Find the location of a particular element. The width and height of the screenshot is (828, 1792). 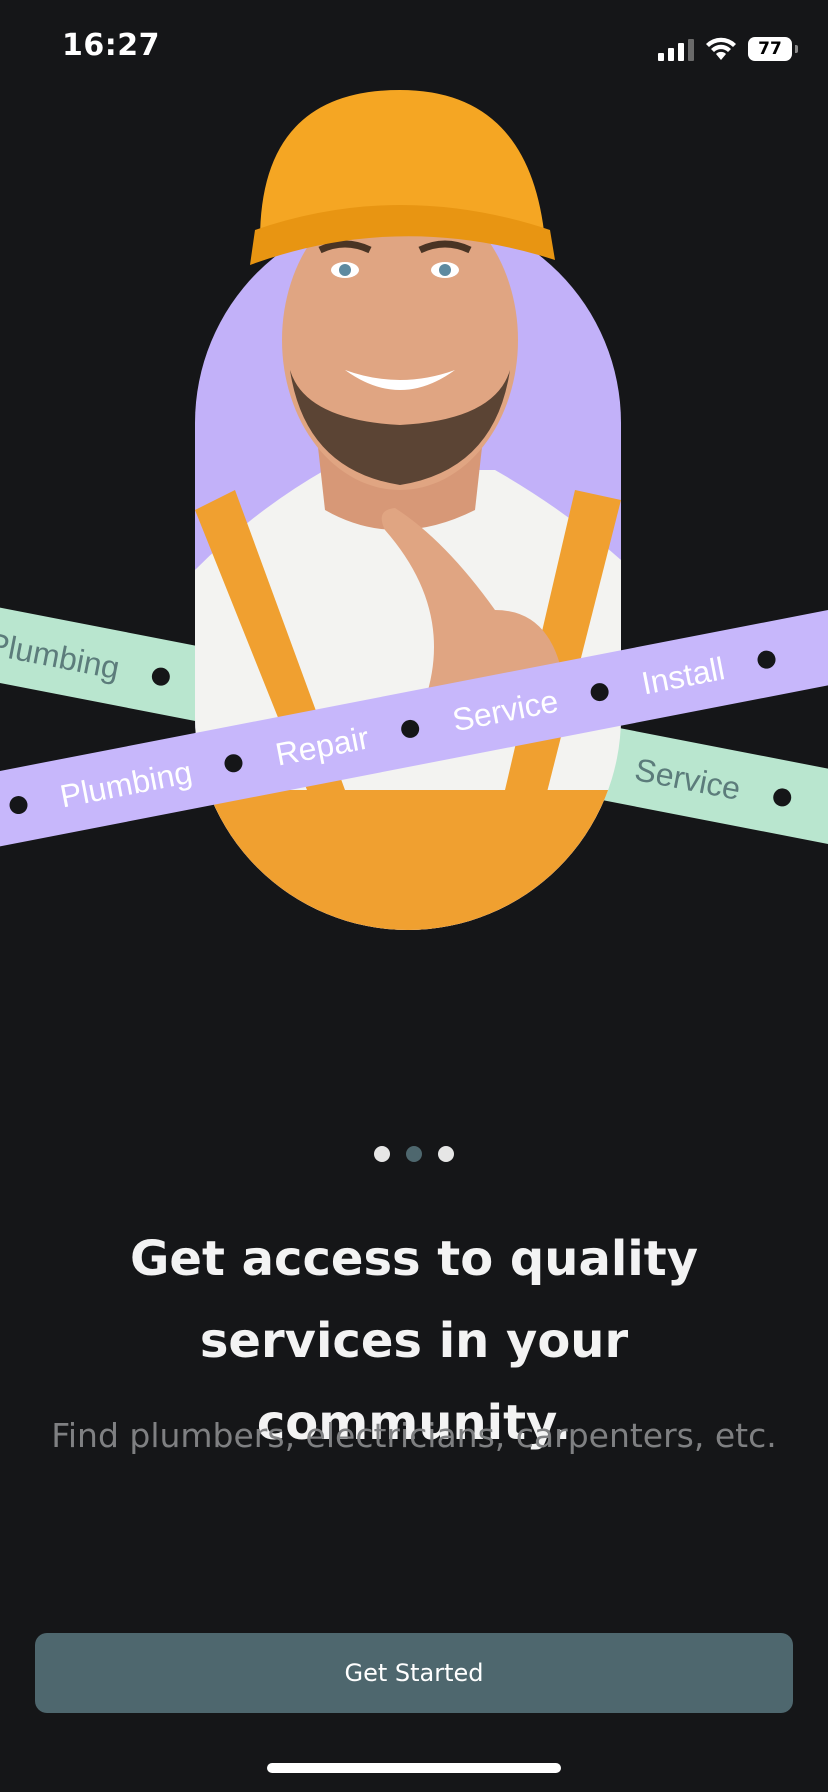

page-indicator is located at coordinates (414, 1154).